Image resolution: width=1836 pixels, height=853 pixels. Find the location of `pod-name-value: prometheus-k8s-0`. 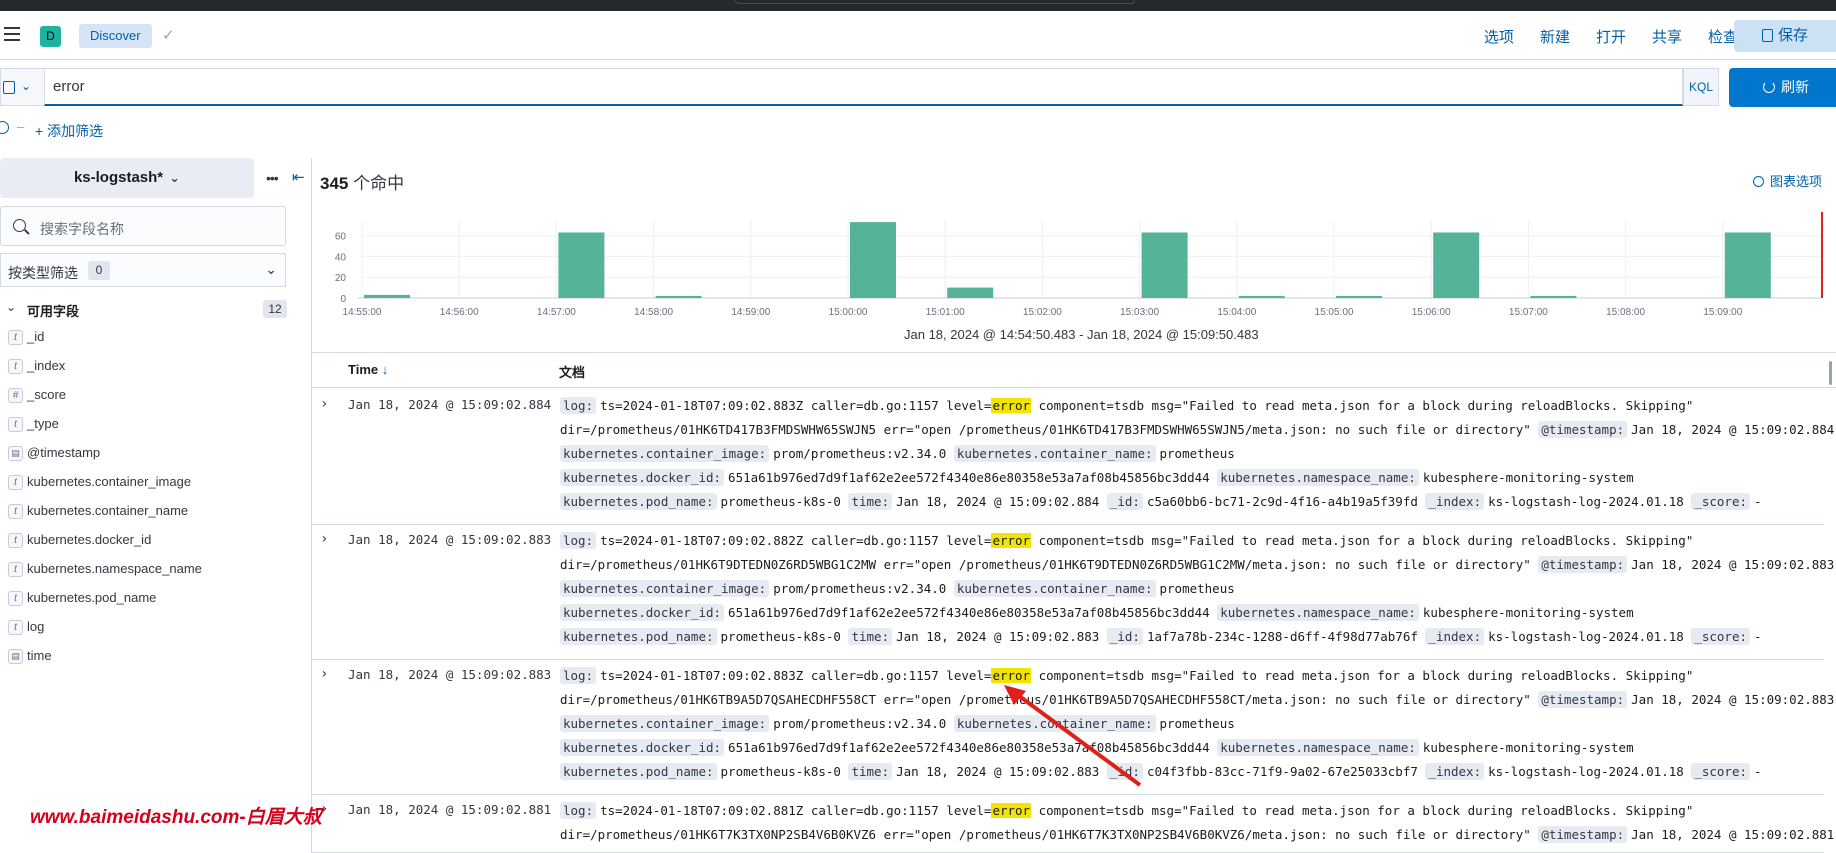

pod-name-value: prometheus-k8s-0 is located at coordinates (780, 636).